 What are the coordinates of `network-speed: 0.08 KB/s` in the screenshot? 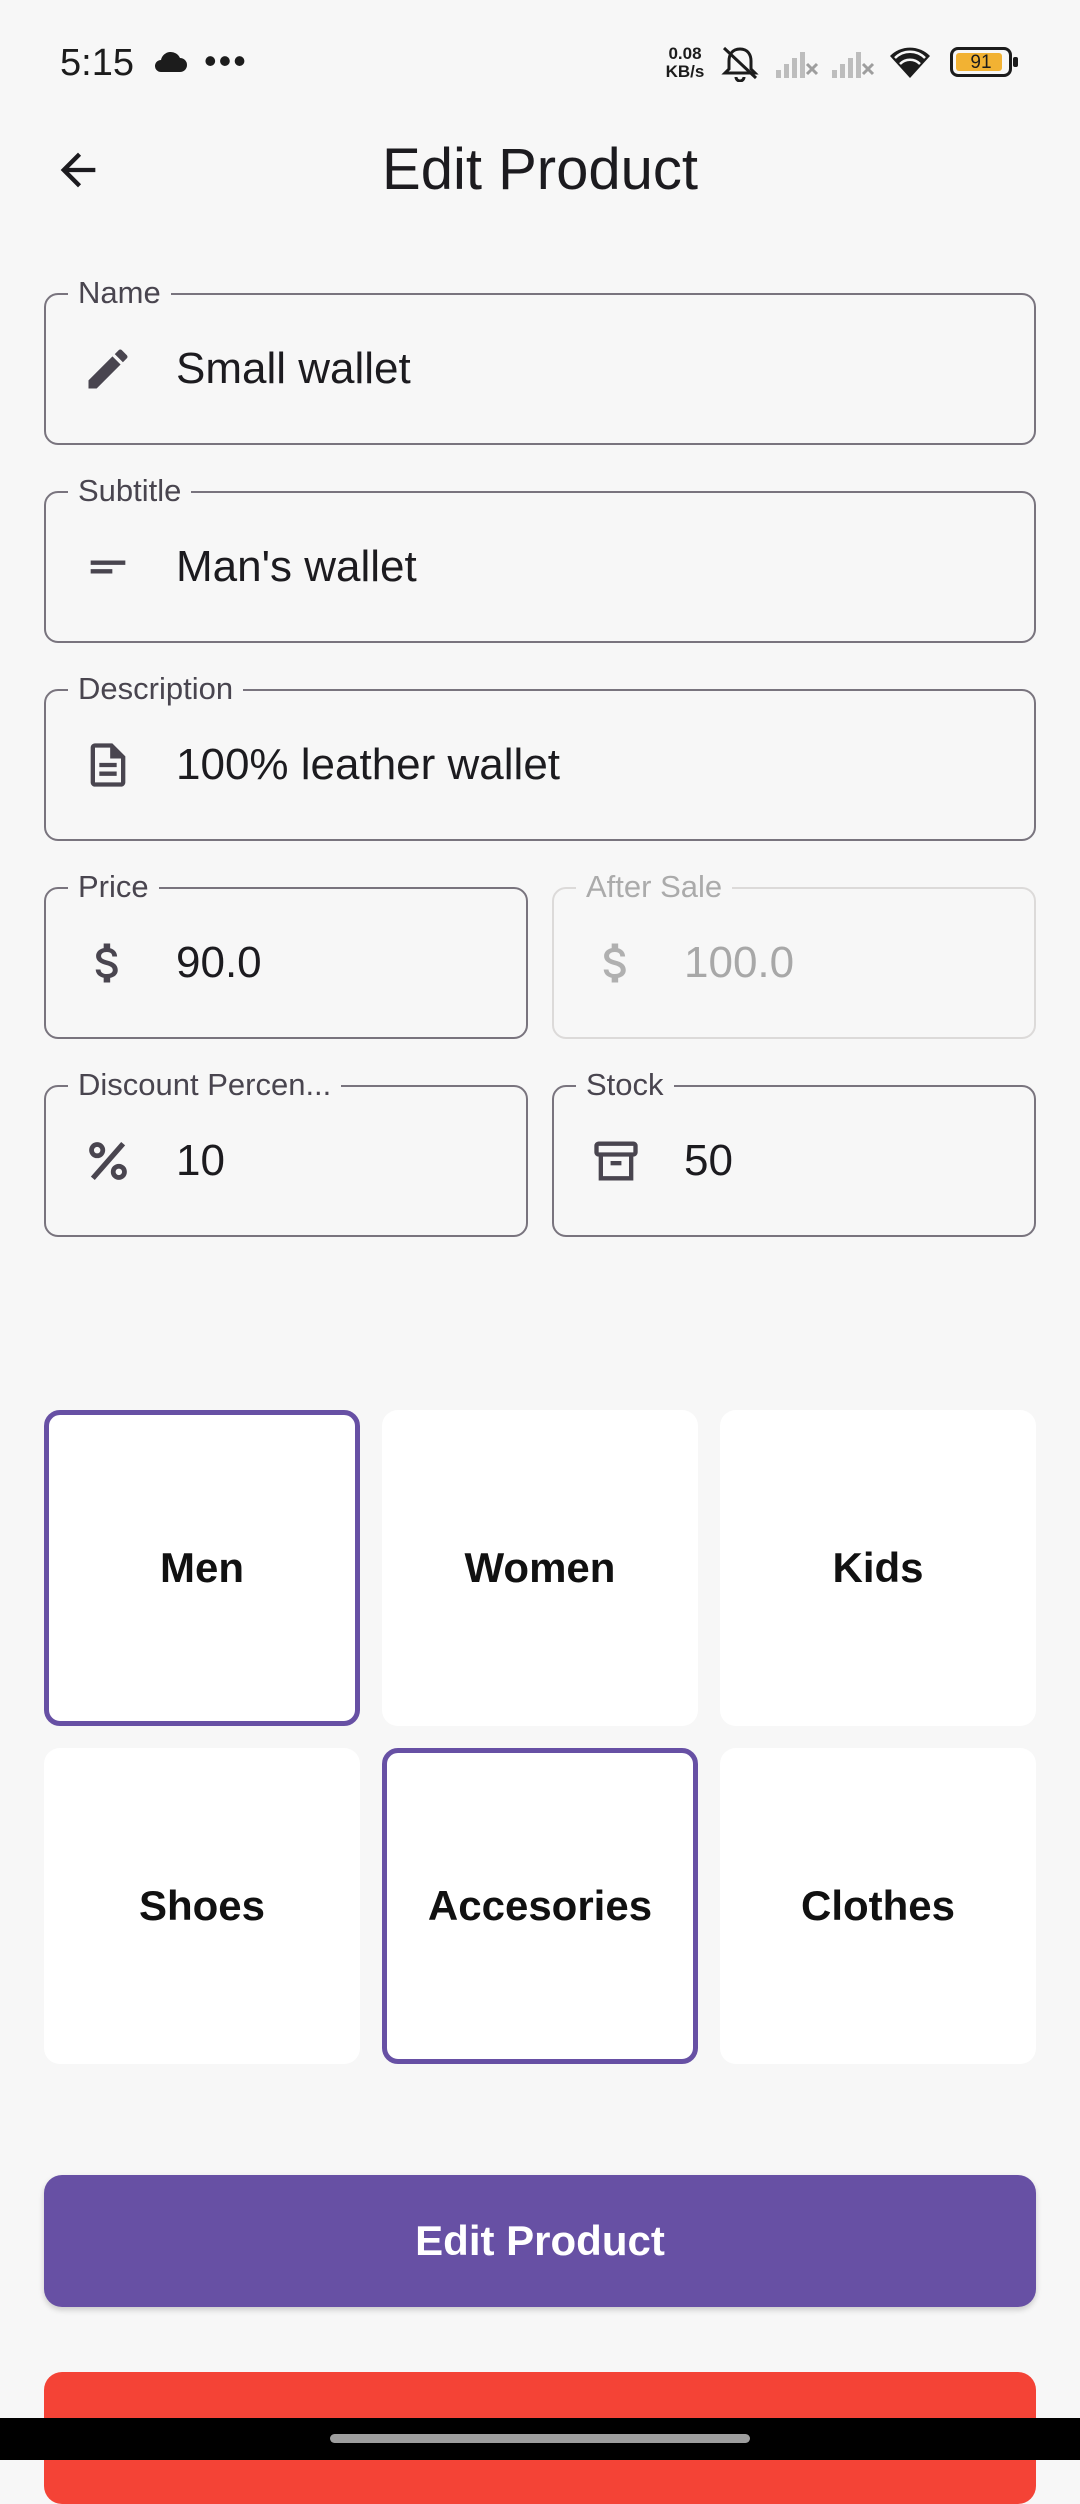 It's located at (685, 63).